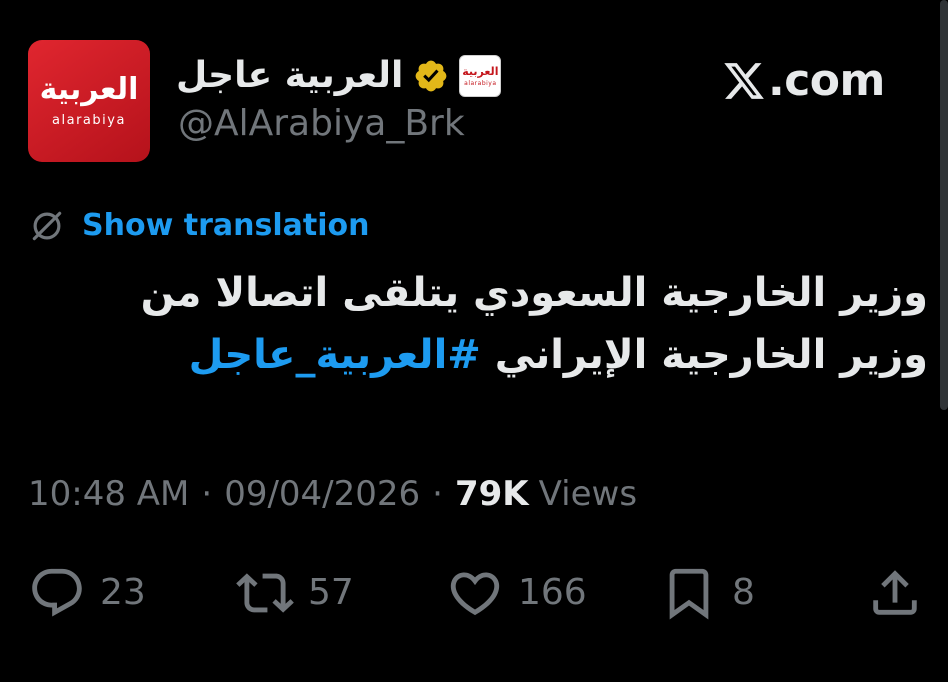  I want to click on hashtag-link: #العربية_عاجل, so click(335, 355).